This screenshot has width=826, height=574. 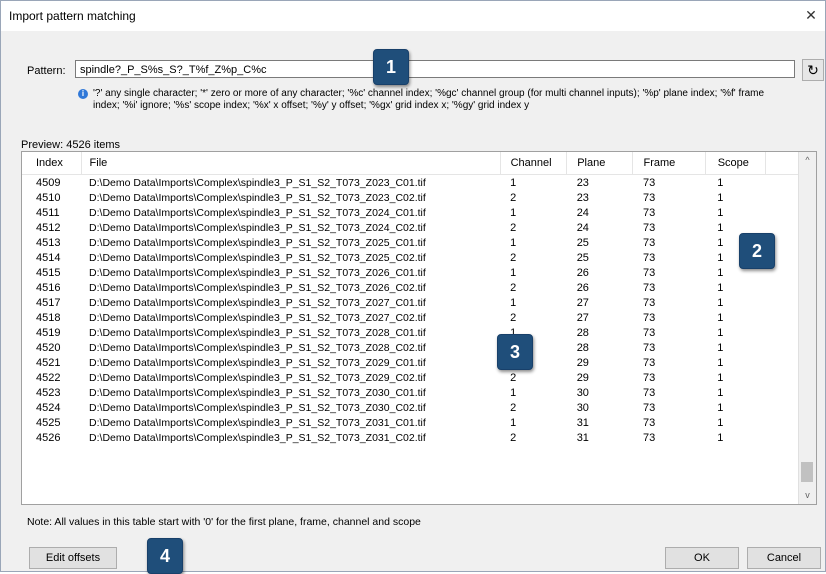 What do you see at coordinates (582, 317) in the screenshot?
I see `cell-plane: 27` at bounding box center [582, 317].